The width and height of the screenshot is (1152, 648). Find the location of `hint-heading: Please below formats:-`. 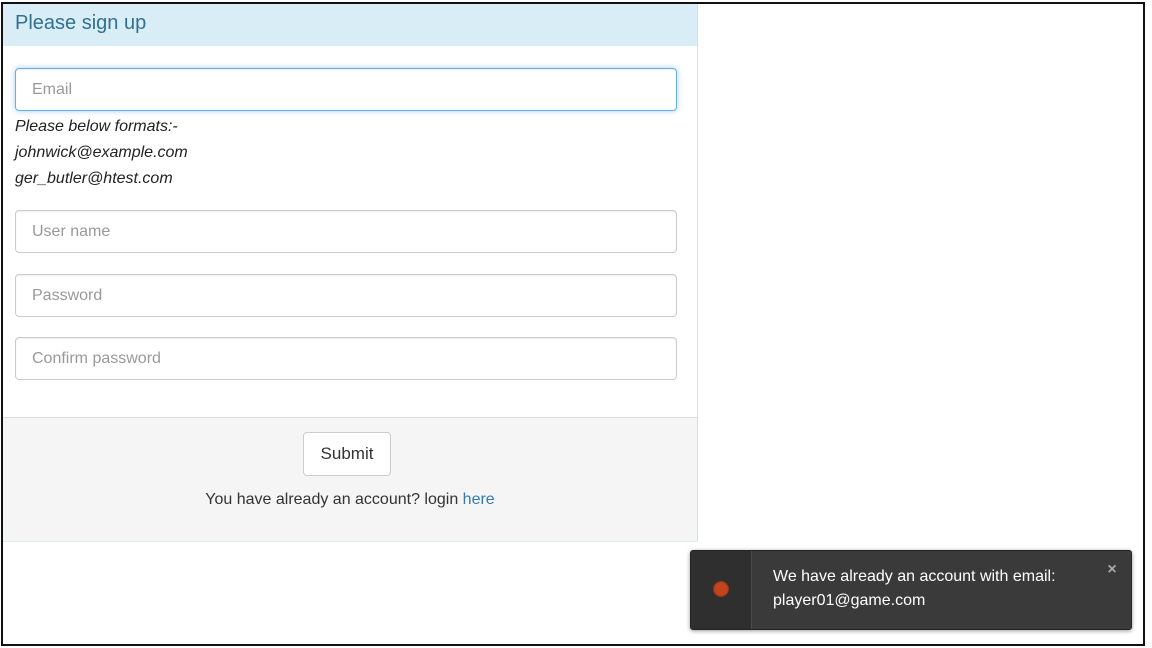

hint-heading: Please below formats:- is located at coordinates (96, 126).